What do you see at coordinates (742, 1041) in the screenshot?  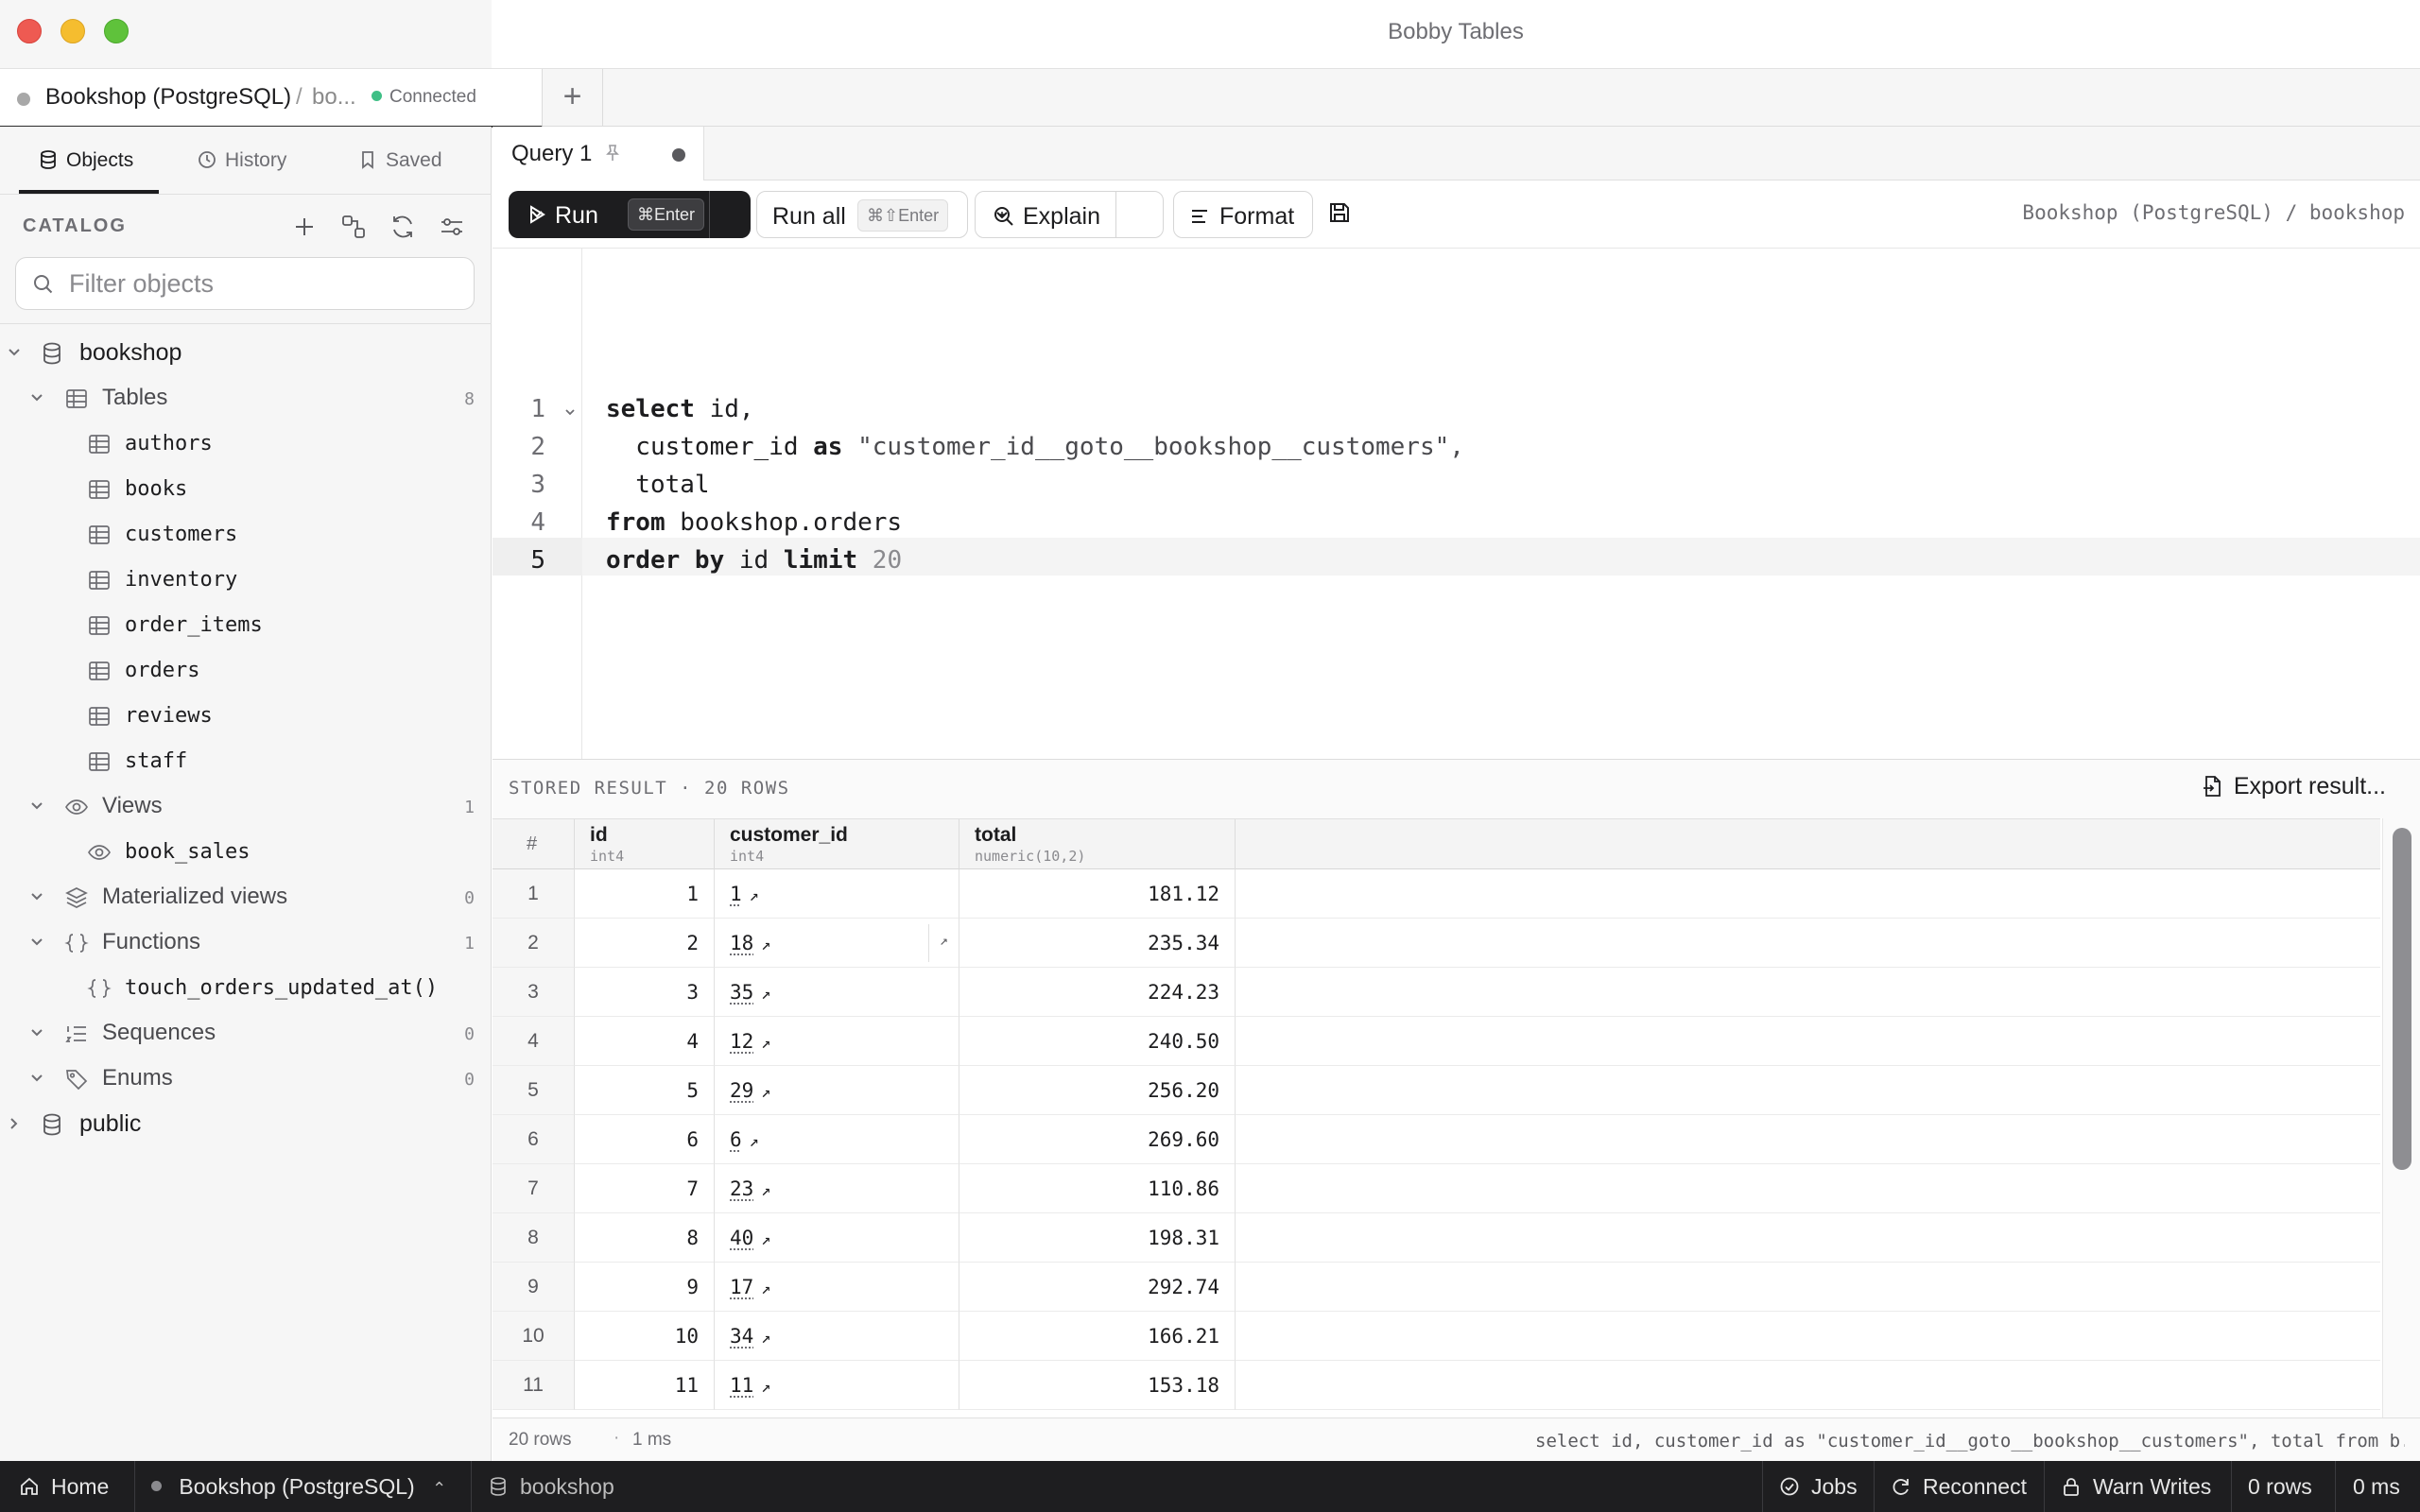 I see `foreign-key-link: 12` at bounding box center [742, 1041].